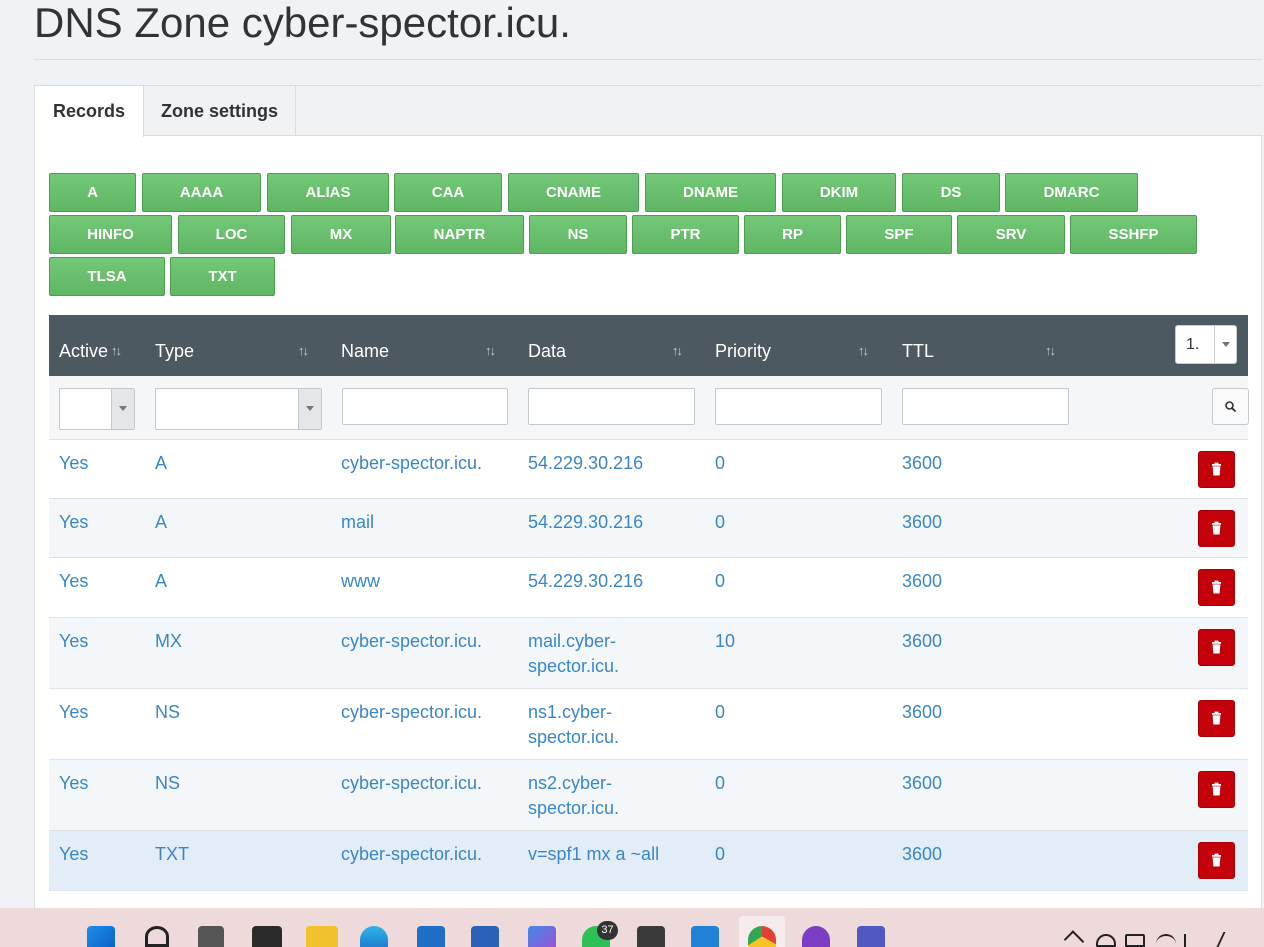 The height and width of the screenshot is (947, 1264). Describe the element at coordinates (1071, 192) in the screenshot. I see `add-record-dmarc-button: DMARC` at that location.